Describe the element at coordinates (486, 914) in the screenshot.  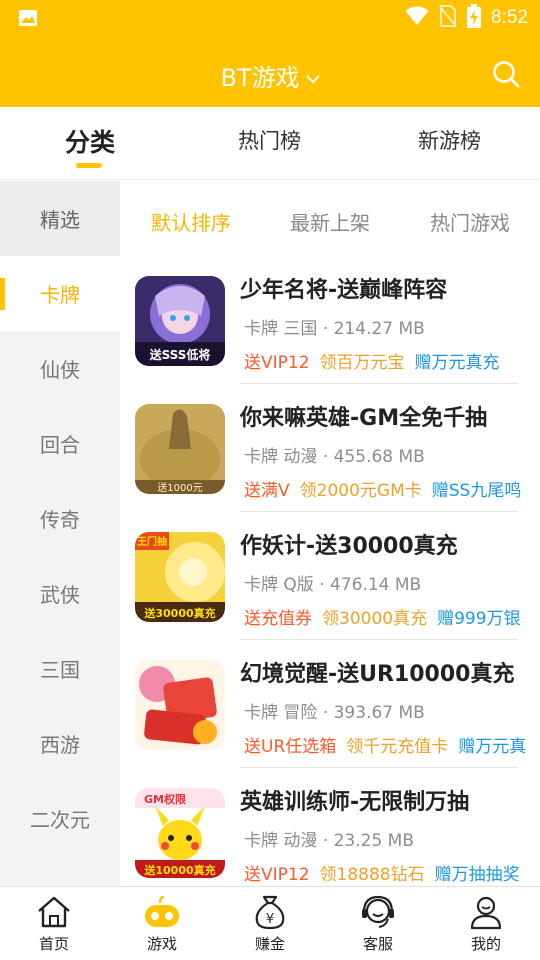
I see `user-icon` at that location.